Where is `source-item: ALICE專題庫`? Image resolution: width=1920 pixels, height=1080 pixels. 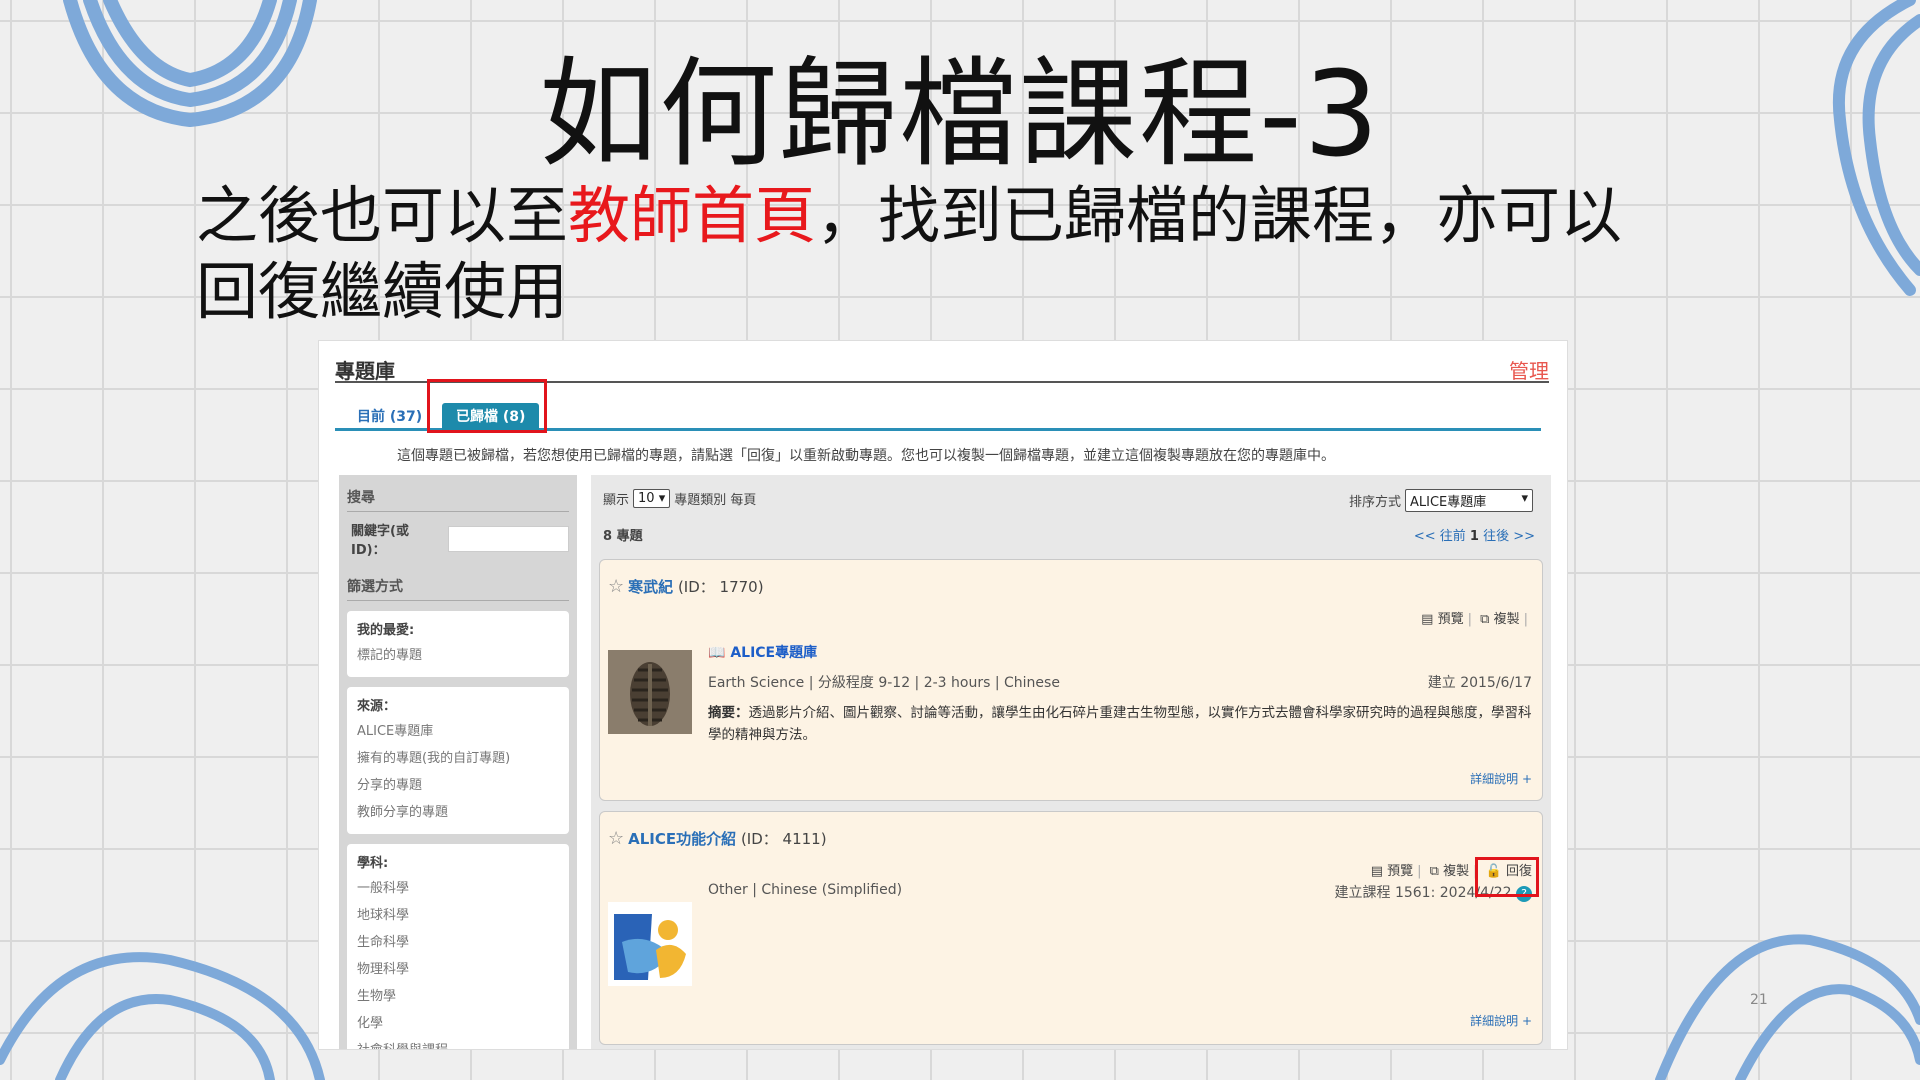 source-item: ALICE專題庫 is located at coordinates (458, 731).